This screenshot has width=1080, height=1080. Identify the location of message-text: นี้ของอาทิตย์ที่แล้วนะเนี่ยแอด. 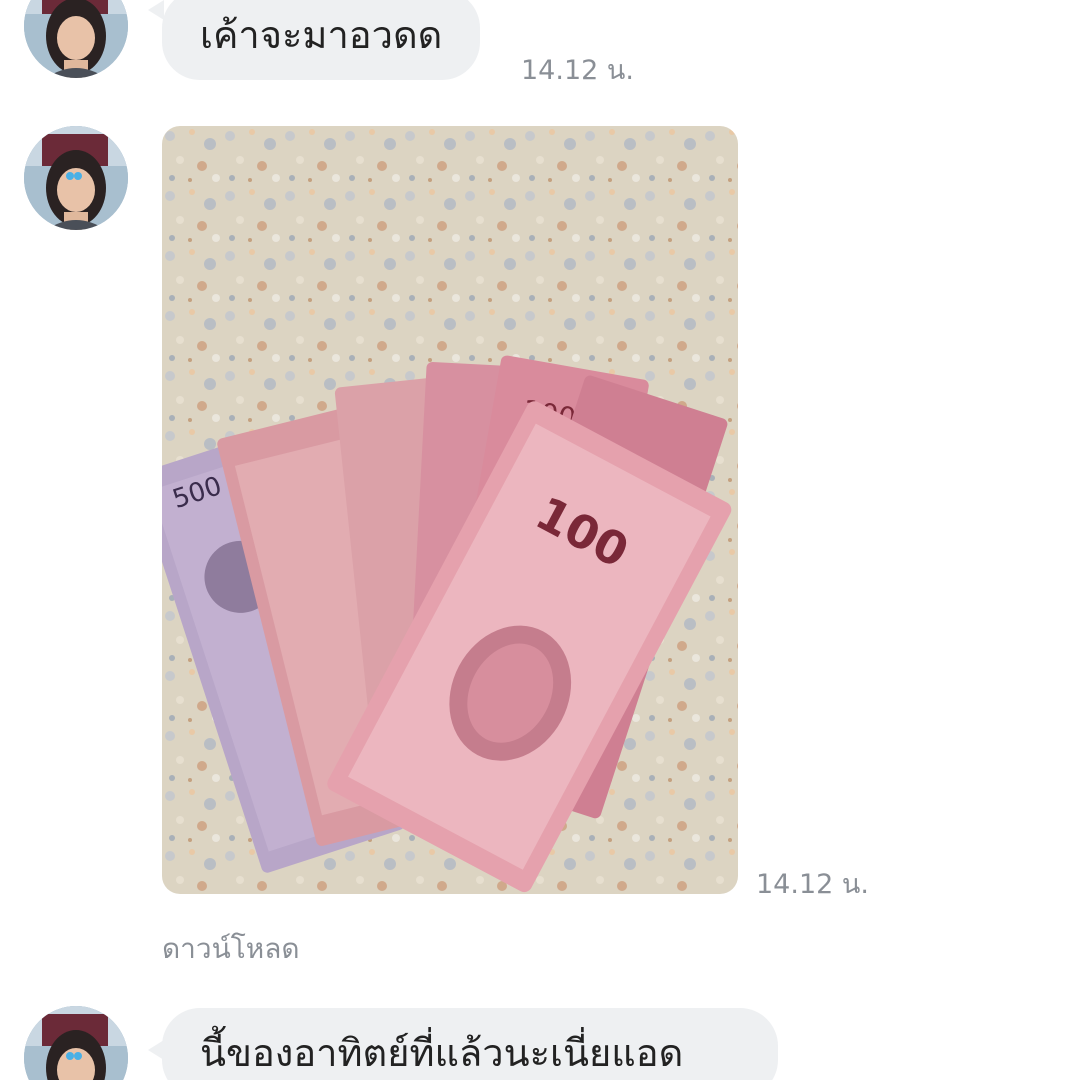
(442, 1053).